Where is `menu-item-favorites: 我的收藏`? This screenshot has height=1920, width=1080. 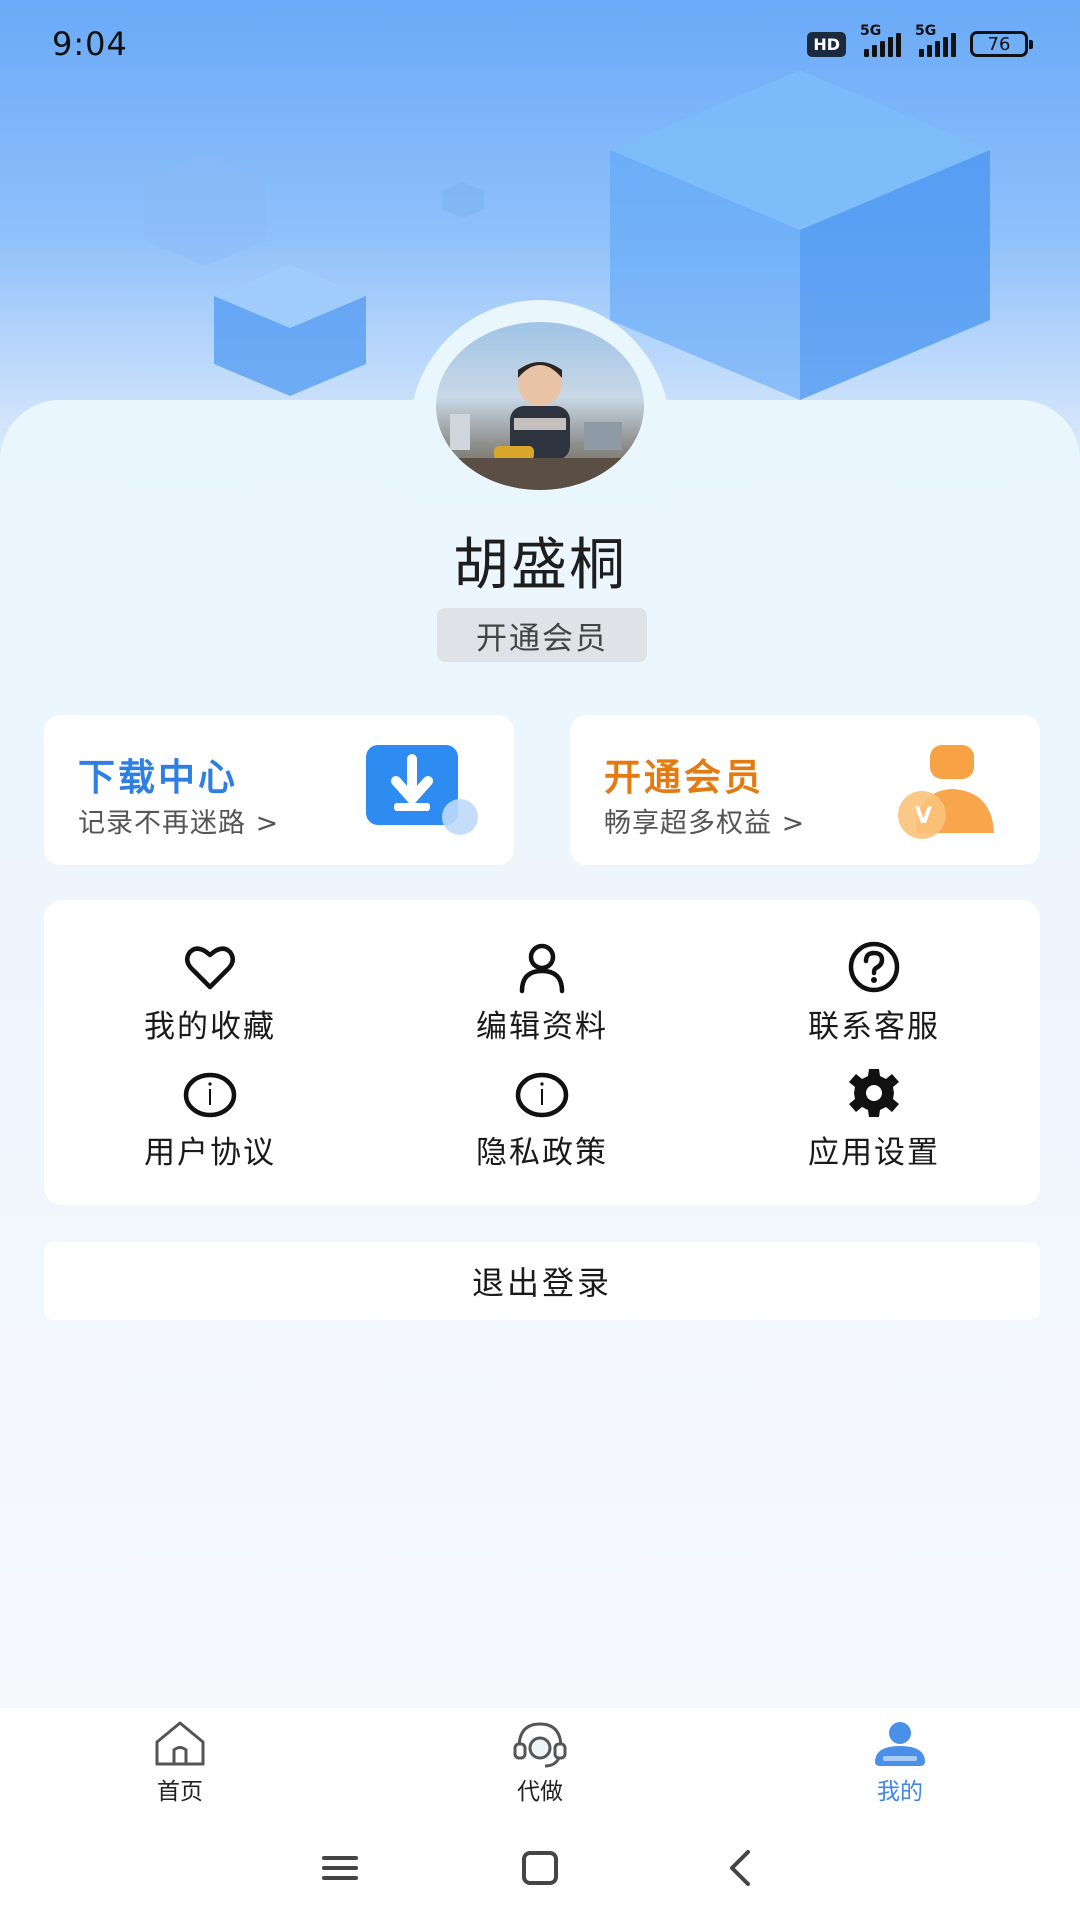
menu-item-favorites: 我的收藏 is located at coordinates (210, 993).